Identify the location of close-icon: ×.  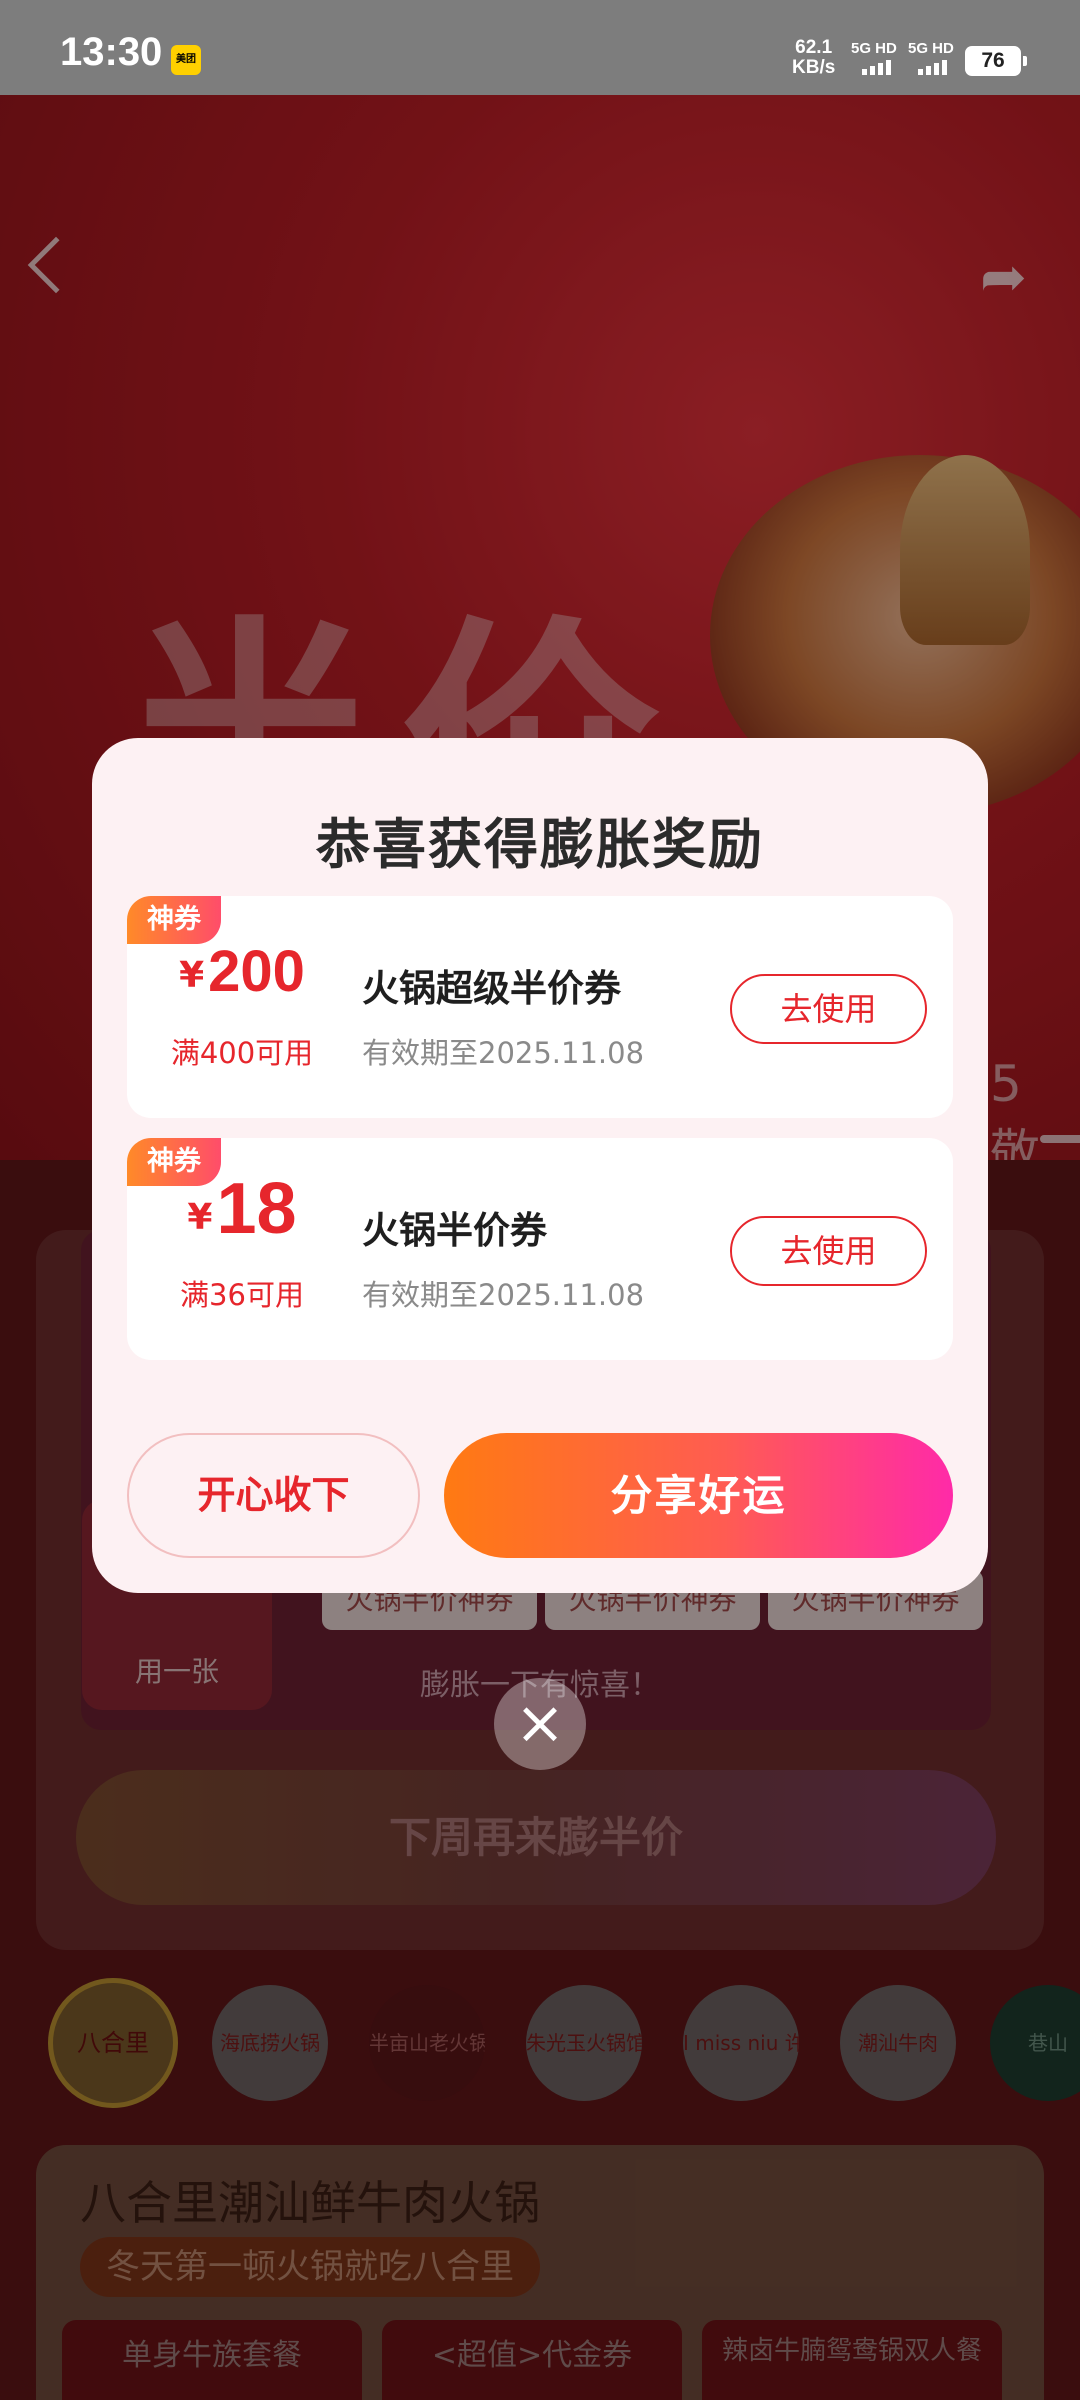
(540, 1724).